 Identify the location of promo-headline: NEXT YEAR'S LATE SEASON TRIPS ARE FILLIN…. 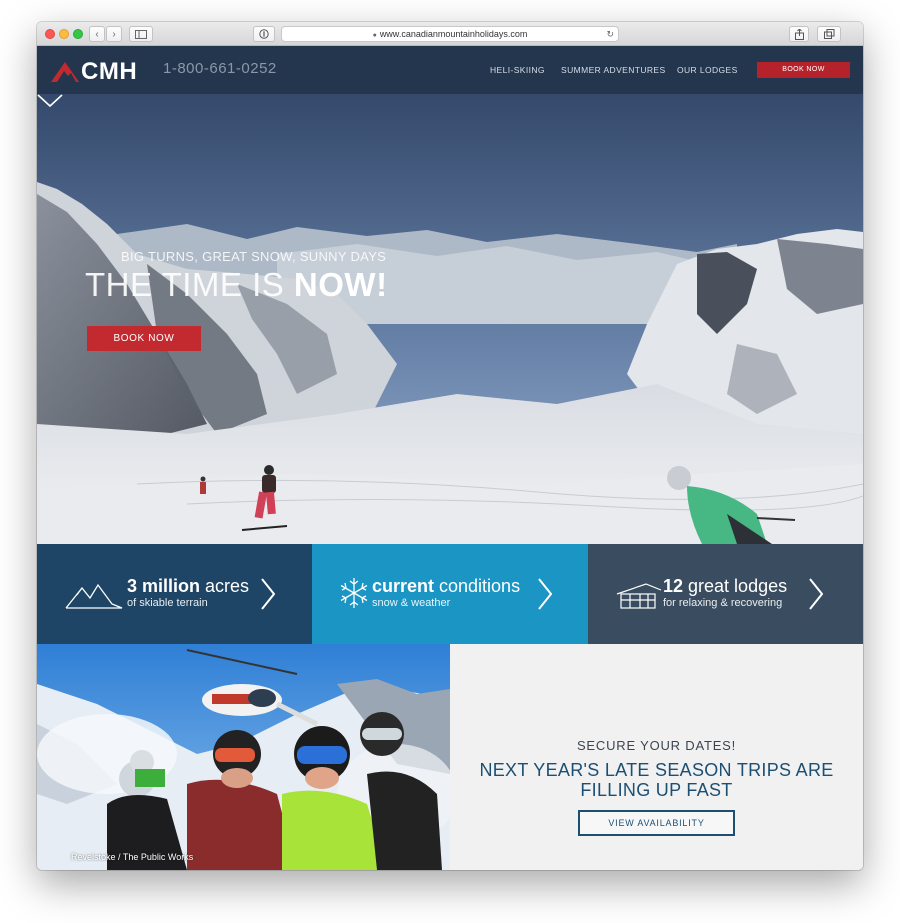
(656, 780).